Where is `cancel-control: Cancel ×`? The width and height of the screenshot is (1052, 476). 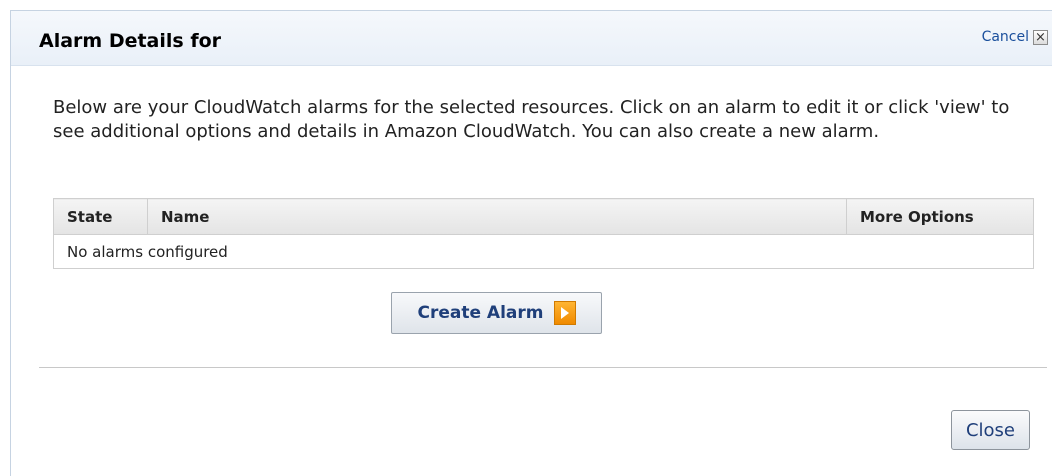
cancel-control: Cancel × is located at coordinates (1015, 37).